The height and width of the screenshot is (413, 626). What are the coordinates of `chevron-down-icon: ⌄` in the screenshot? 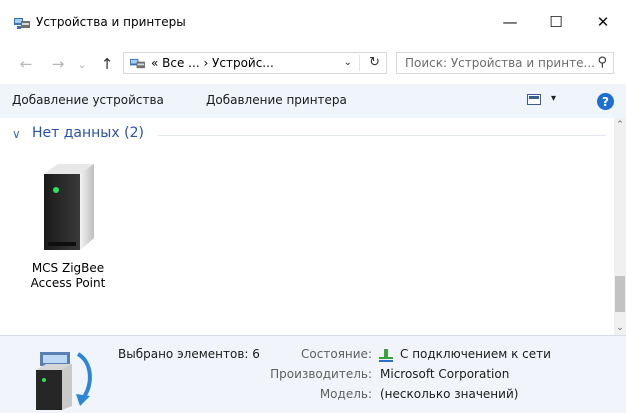 It's located at (348, 62).